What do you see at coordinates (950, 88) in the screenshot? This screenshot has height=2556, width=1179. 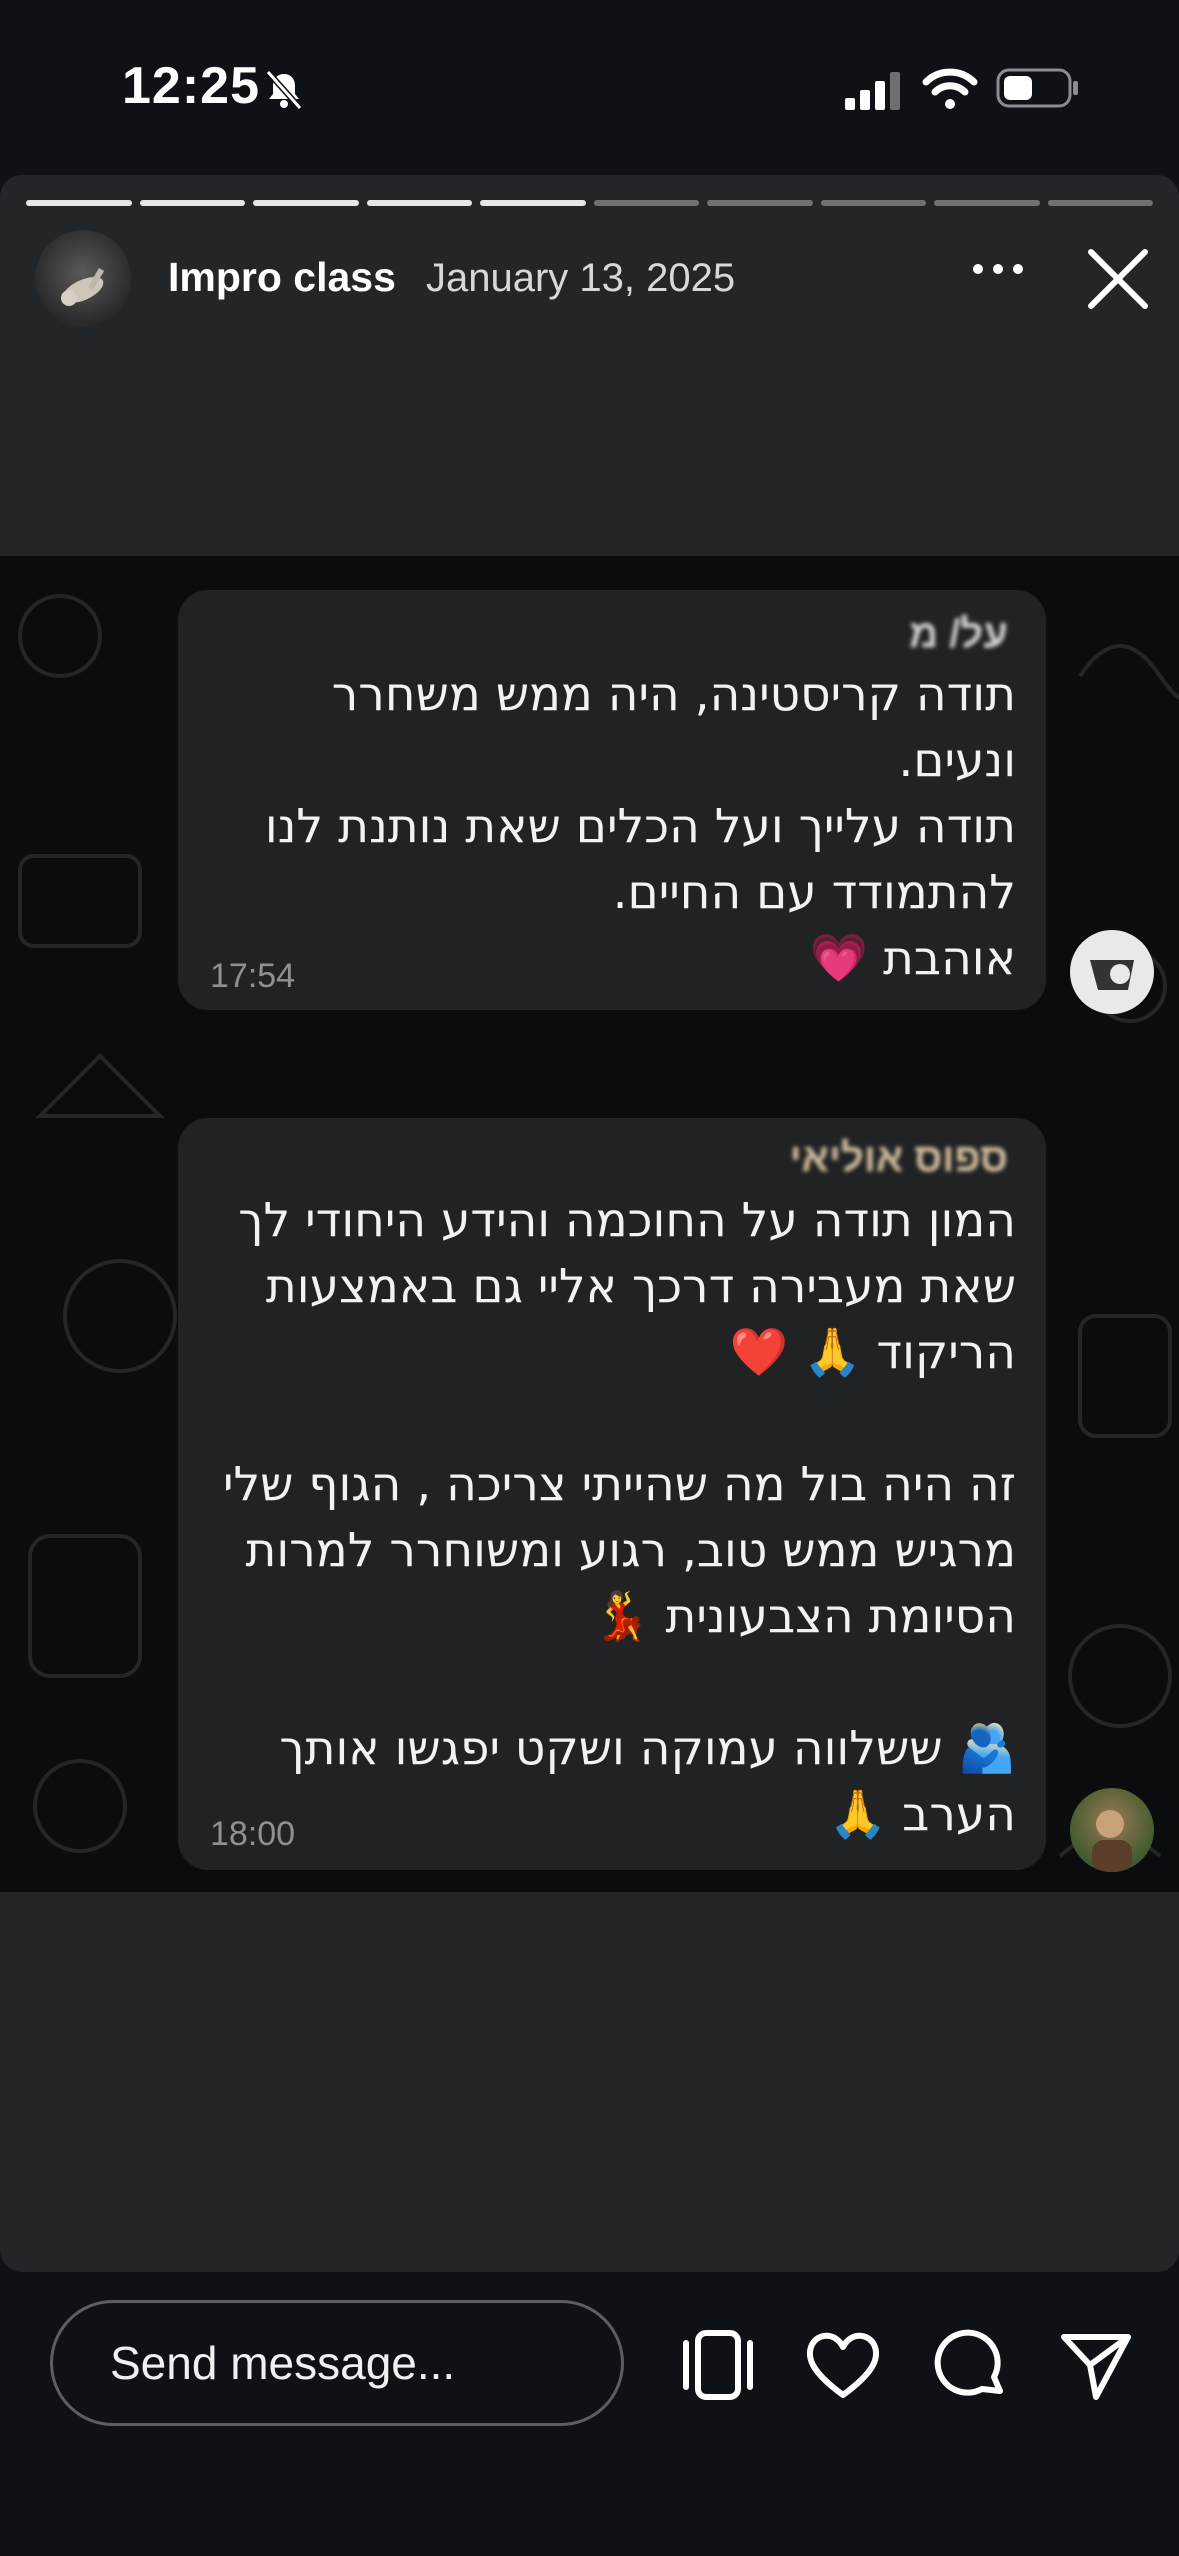 I see `wifi-icon` at bounding box center [950, 88].